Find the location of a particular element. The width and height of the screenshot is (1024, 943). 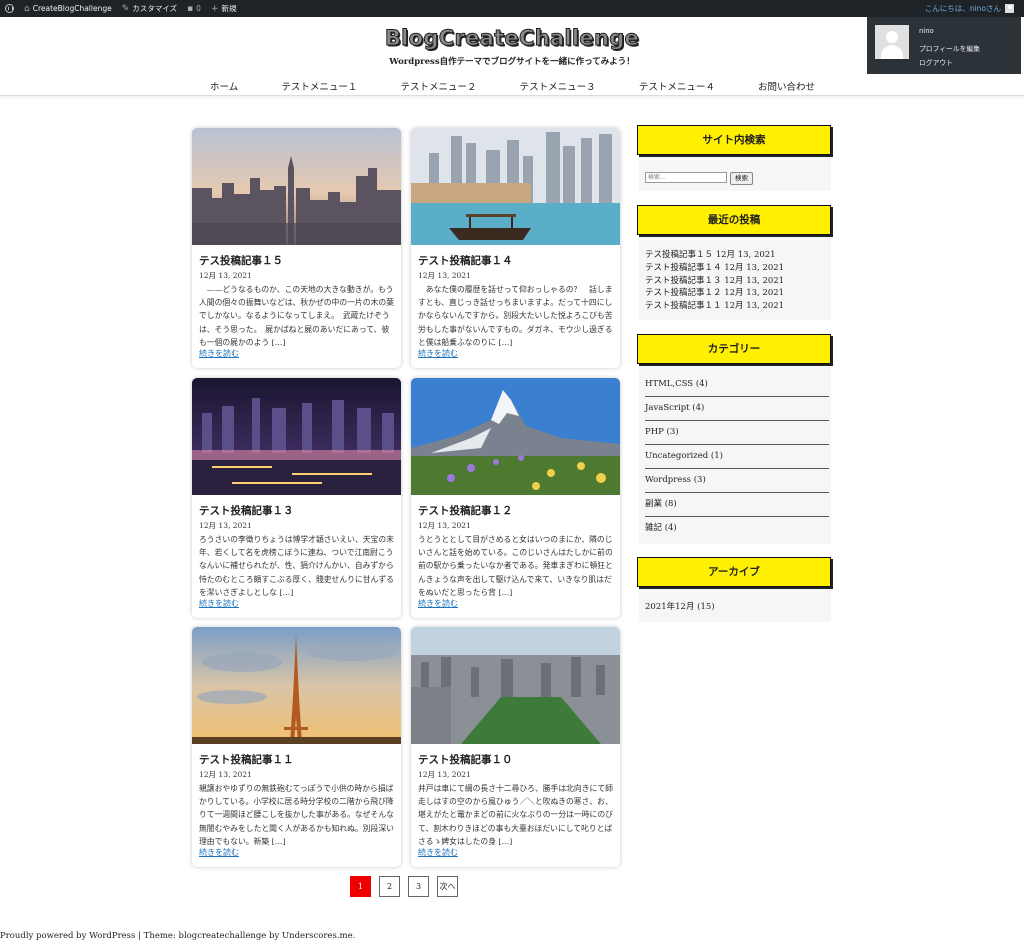

paintbrush-icon: ✎ is located at coordinates (125, 8).